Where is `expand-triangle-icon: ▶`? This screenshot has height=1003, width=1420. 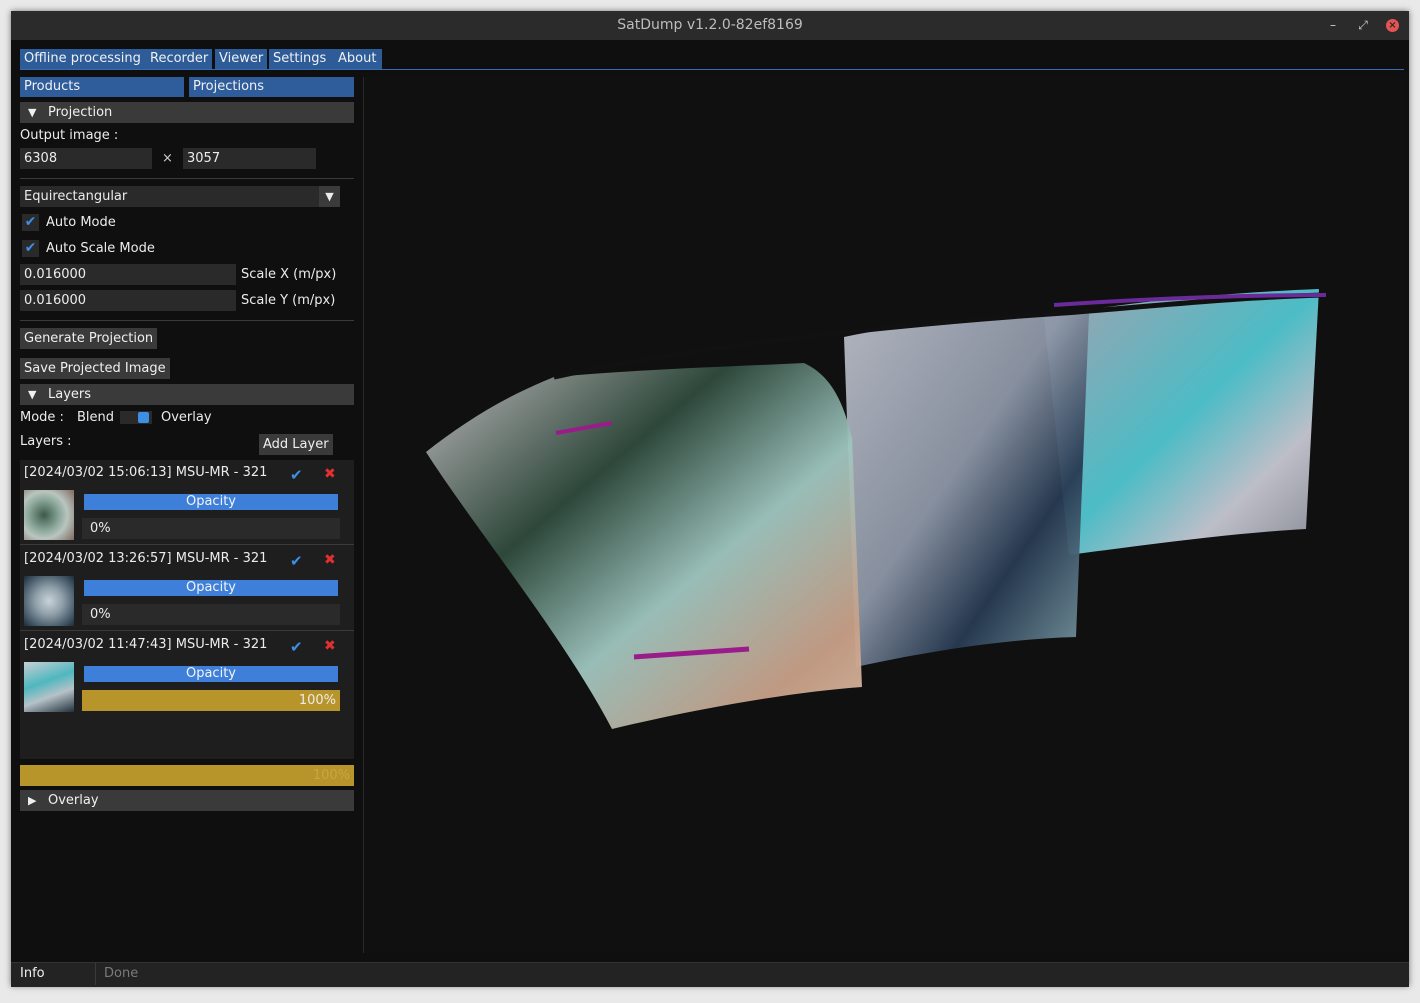 expand-triangle-icon: ▶ is located at coordinates (32, 800).